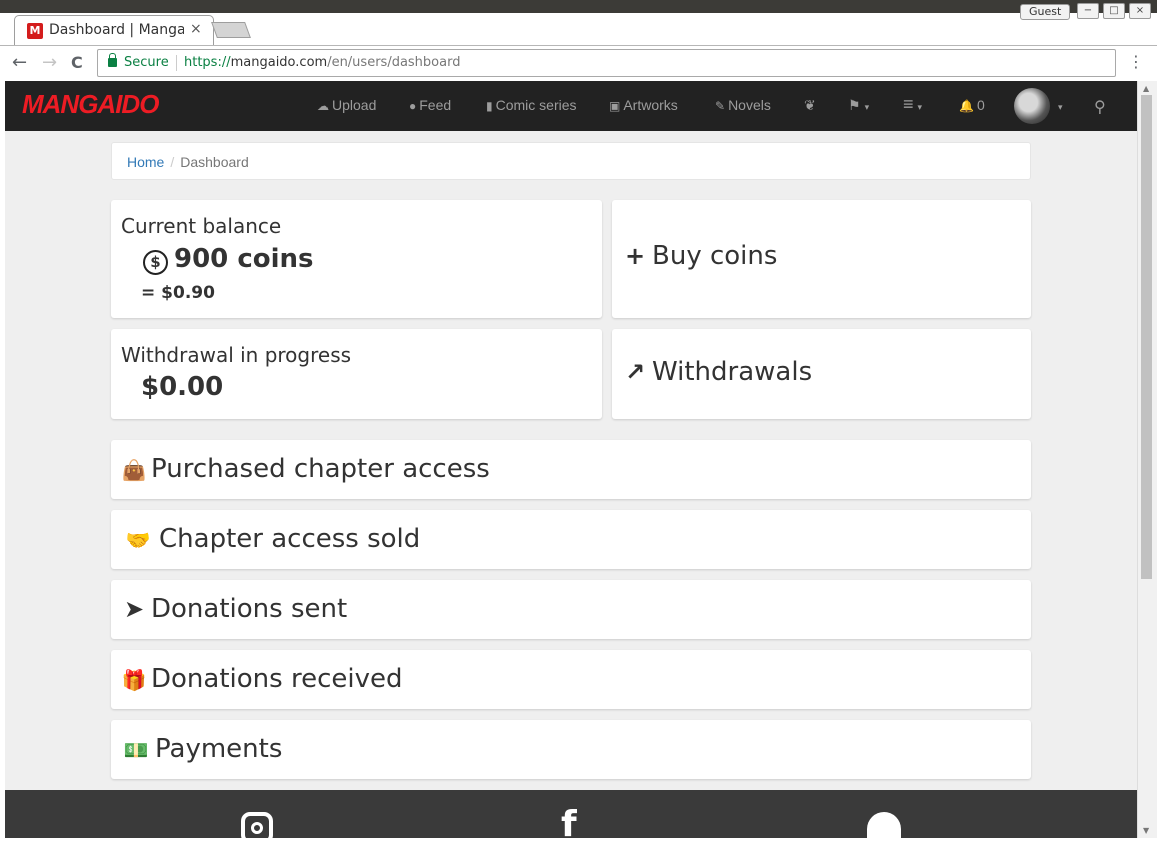  Describe the element at coordinates (1146, 337) in the screenshot. I see `scrollbar-thumb` at that location.